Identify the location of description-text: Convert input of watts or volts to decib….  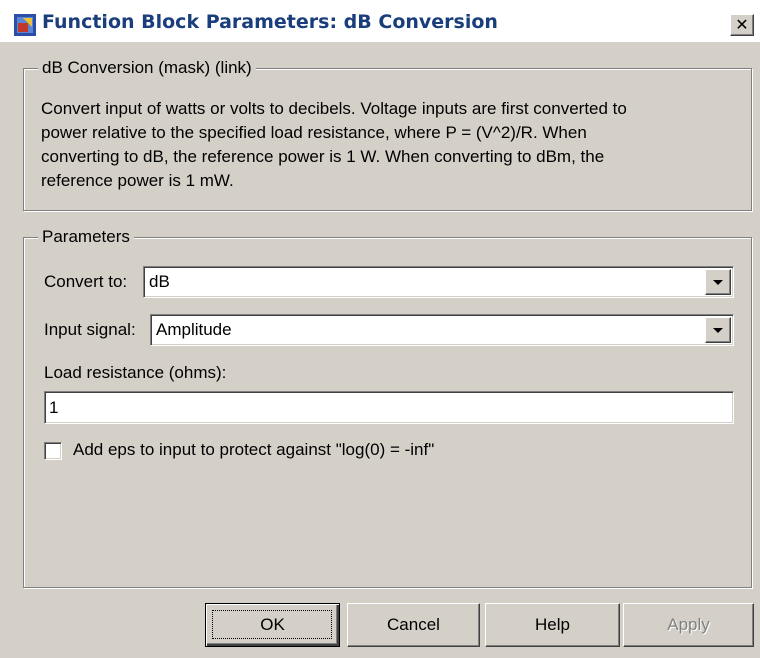
(391, 145).